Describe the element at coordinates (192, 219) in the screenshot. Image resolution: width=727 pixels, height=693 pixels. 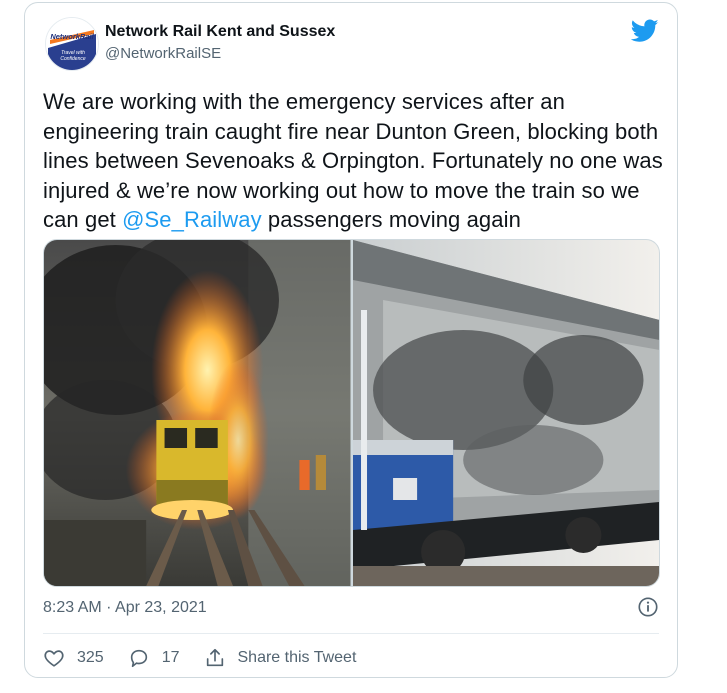
I see `mention-link: @Se_Railway` at that location.